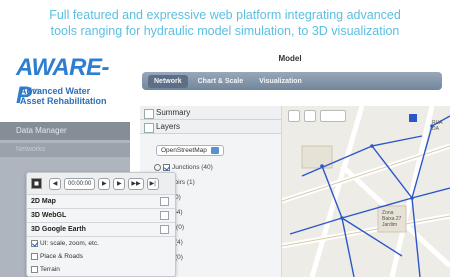  Describe the element at coordinates (119, 183) in the screenshot. I see `play-button: ▶` at that location.